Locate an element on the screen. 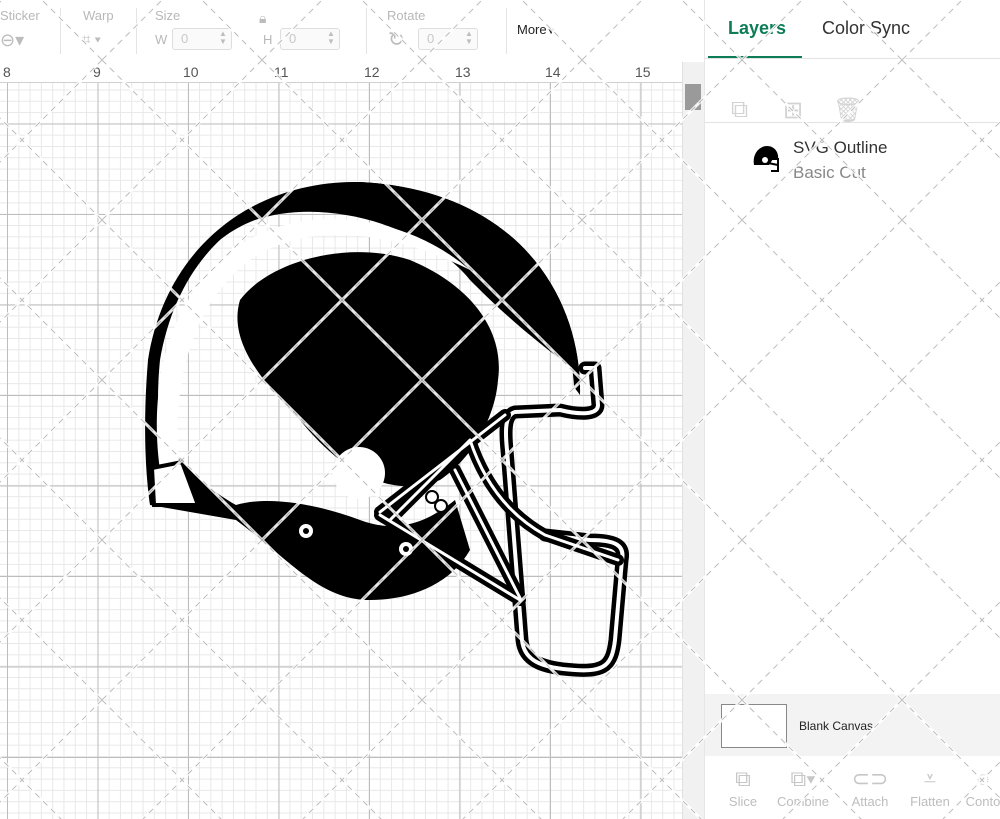  caret-down-icon: ▼ is located at coordinates (551, 31).